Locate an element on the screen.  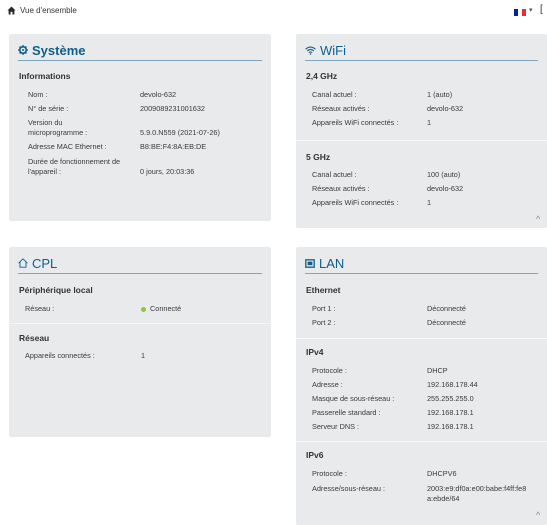
lan-value: DHCP is located at coordinates (437, 370).